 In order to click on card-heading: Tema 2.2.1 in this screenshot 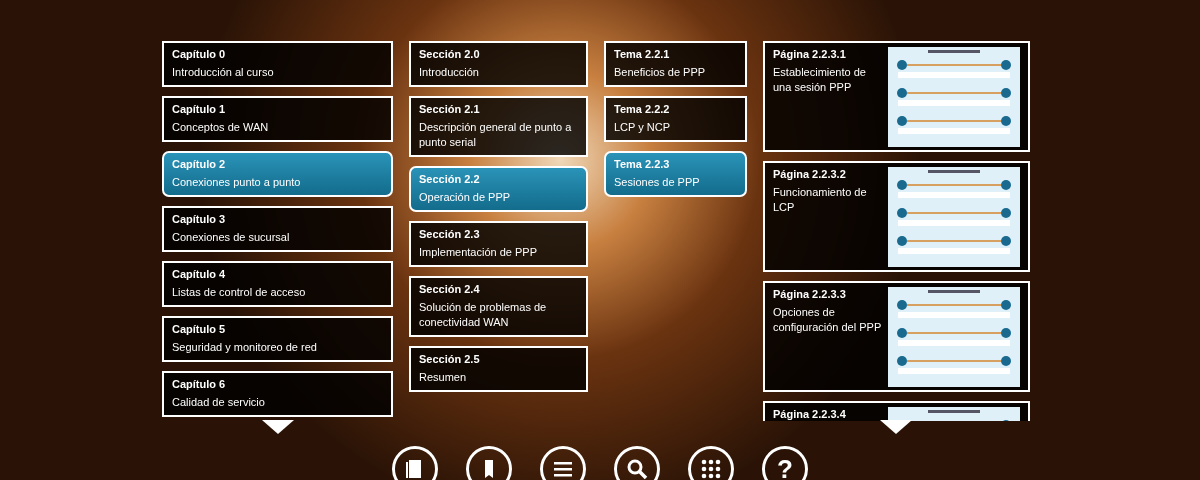, I will do `click(642, 54)`.